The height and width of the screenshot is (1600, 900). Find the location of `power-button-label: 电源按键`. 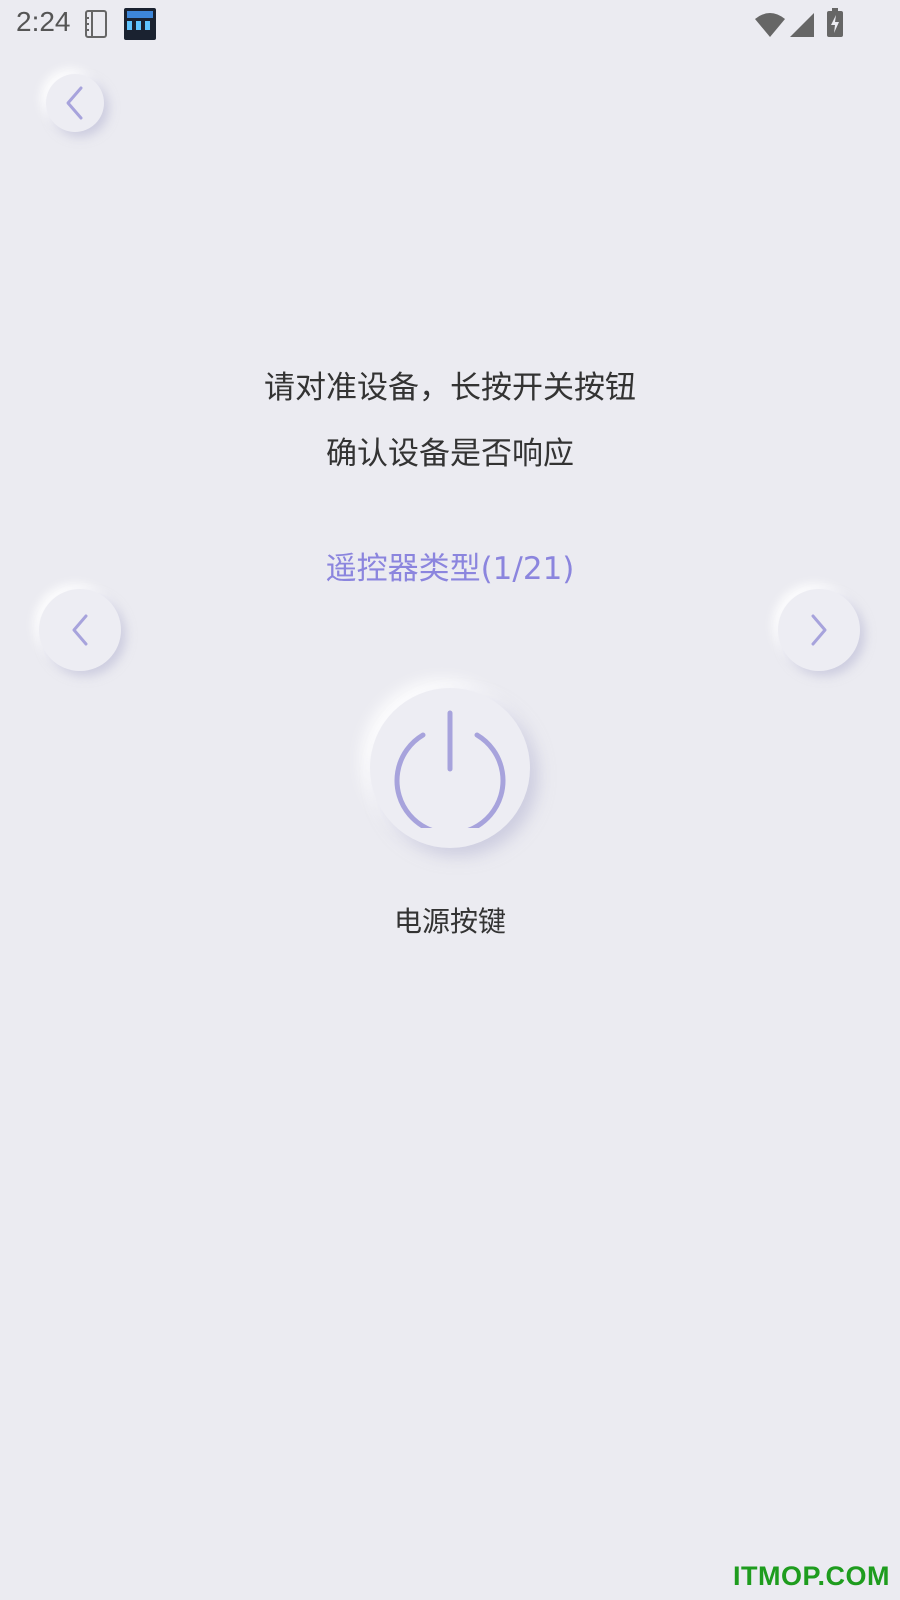

power-button-label: 电源按键 is located at coordinates (449, 921).